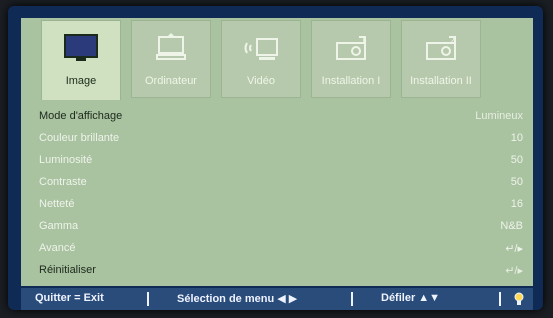 The image size is (553, 318). Describe the element at coordinates (237, 299) in the screenshot. I see `menu-select-hint: Sélection de menu ◀ ▶` at that location.